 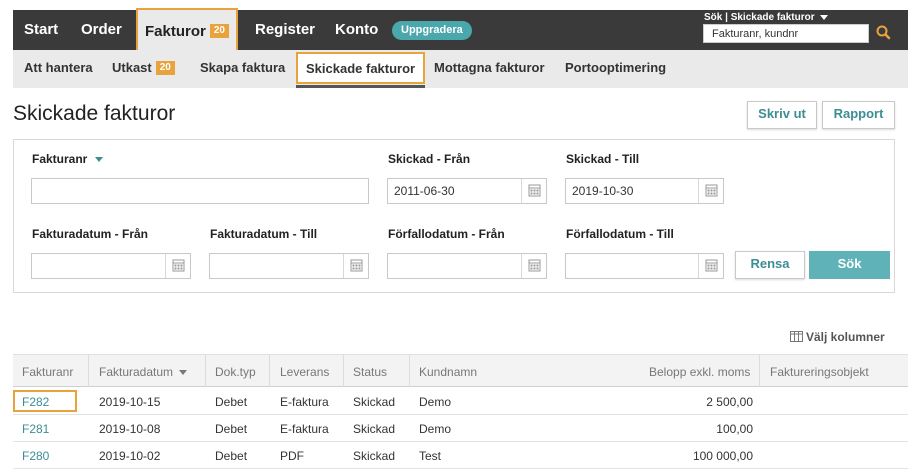 What do you see at coordinates (615, 69) in the screenshot?
I see `subnav-portooptimering: Portooptimering` at bounding box center [615, 69].